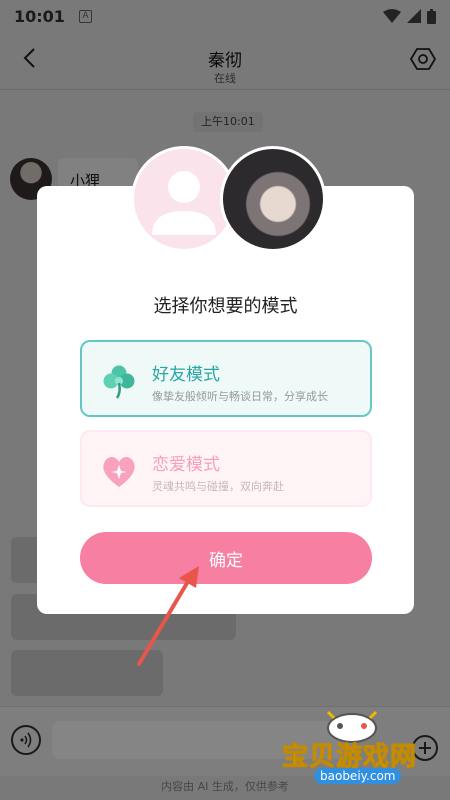 The height and width of the screenshot is (800, 450). I want to click on site-watermark: 宝贝游戏网 baobeiy.com, so click(361, 750).